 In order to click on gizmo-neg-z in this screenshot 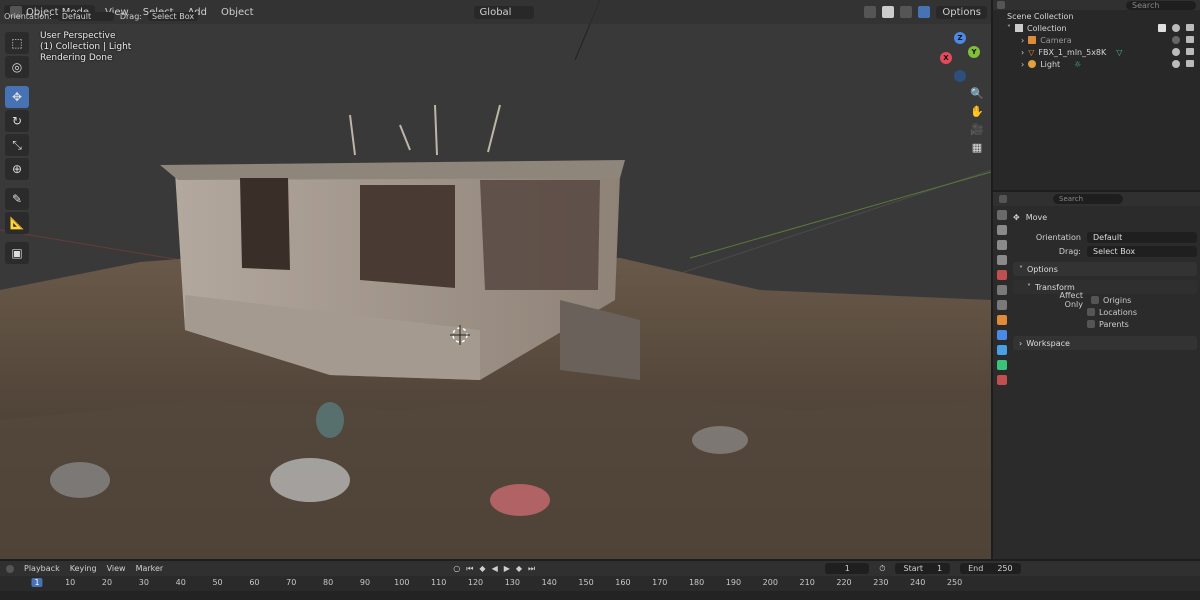, I will do `click(960, 76)`.